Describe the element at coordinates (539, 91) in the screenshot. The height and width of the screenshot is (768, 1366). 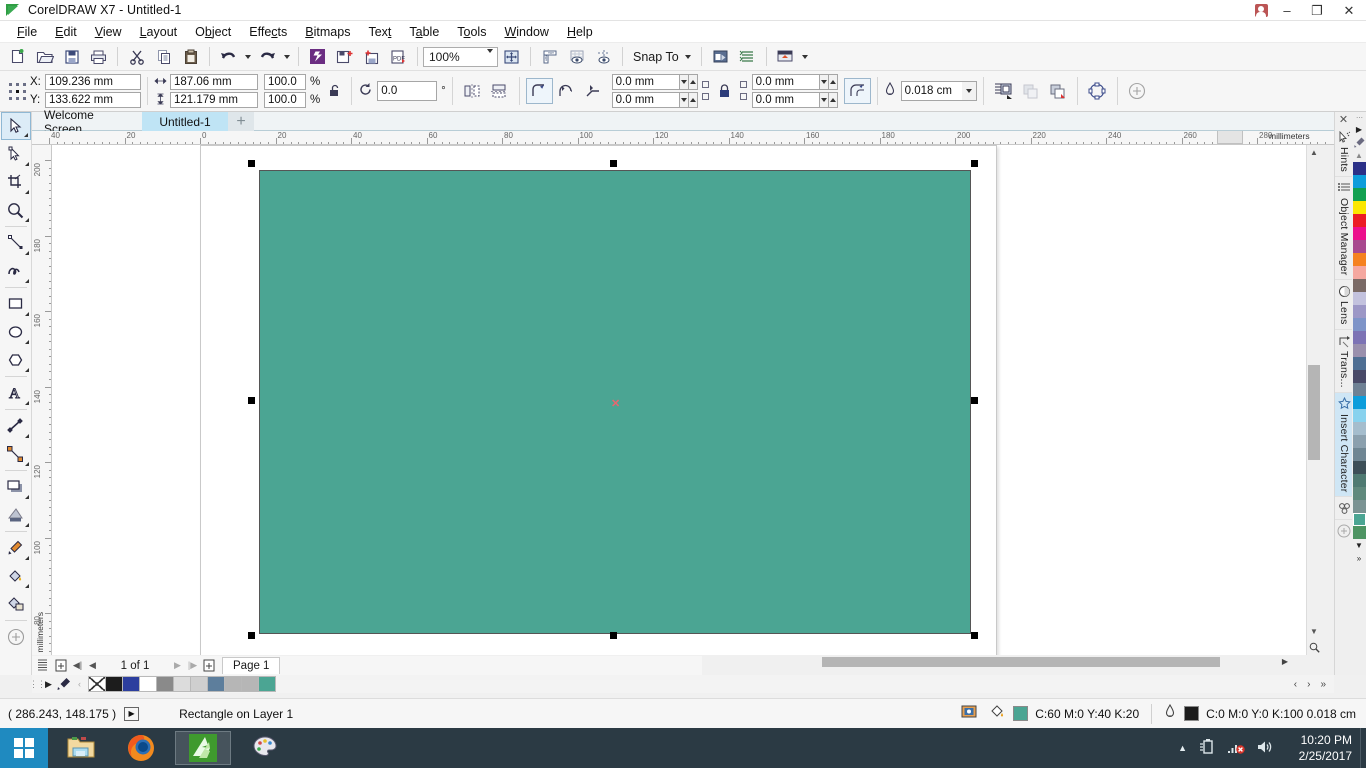
I see `round-corner-button` at that location.